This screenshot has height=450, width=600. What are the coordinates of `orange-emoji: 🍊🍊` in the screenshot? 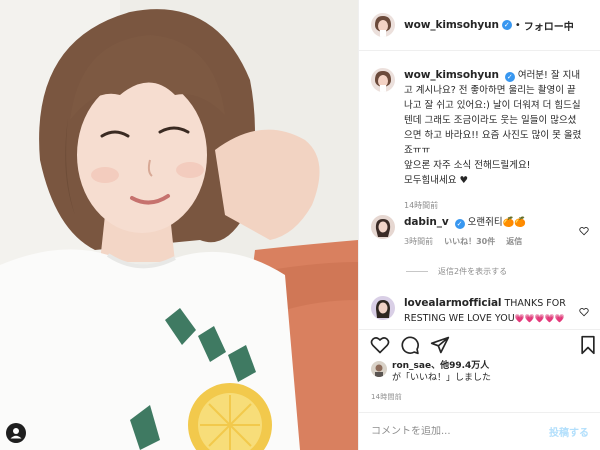 It's located at (514, 222).